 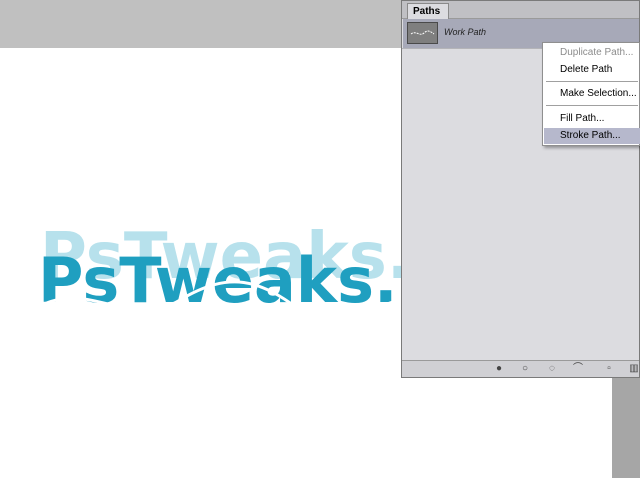 What do you see at coordinates (217, 379) in the screenshot?
I see `artwork-reflection-text: PsTweaks.` at bounding box center [217, 379].